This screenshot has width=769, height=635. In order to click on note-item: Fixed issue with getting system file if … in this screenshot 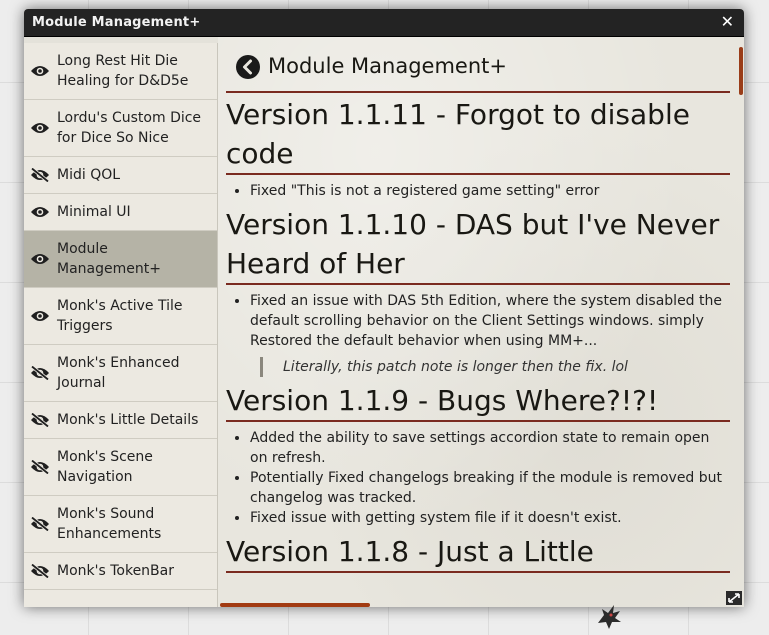, I will do `click(490, 518)`.